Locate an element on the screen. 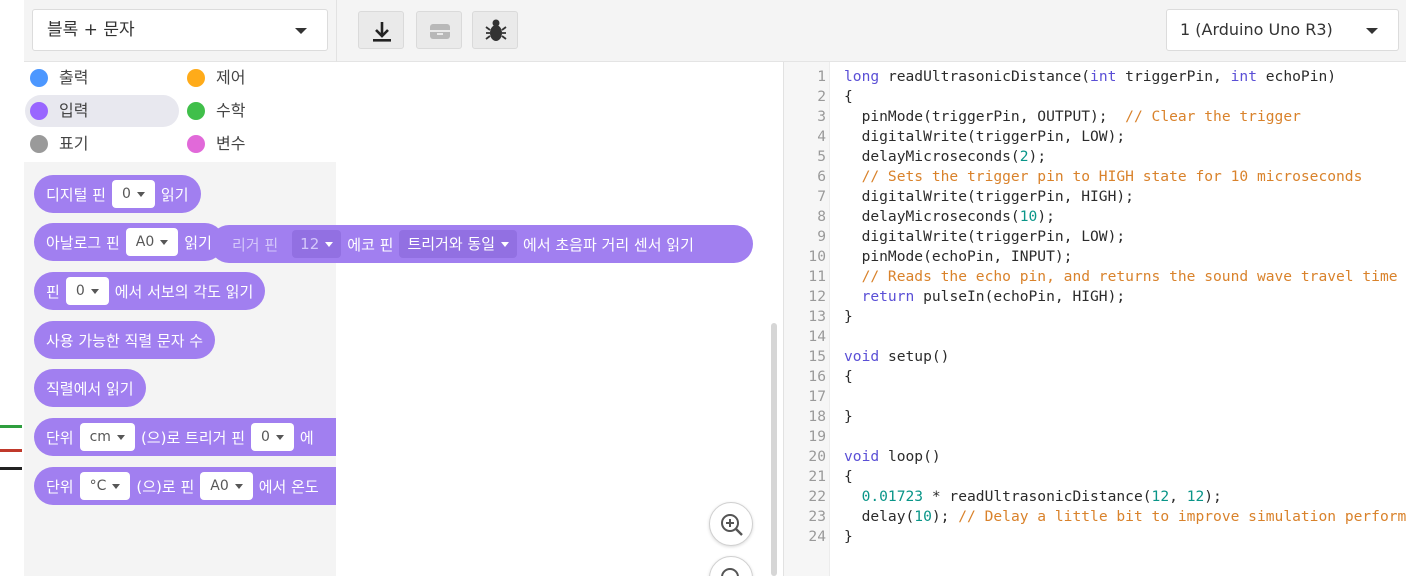  line-number: 16 is located at coordinates (817, 376).